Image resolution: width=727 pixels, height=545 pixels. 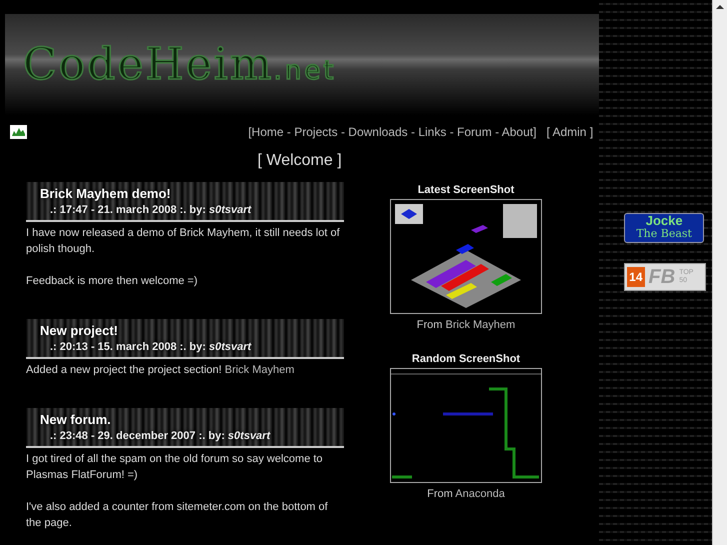 What do you see at coordinates (664, 228) in the screenshot?
I see `link-banner: Jocke The Beast` at bounding box center [664, 228].